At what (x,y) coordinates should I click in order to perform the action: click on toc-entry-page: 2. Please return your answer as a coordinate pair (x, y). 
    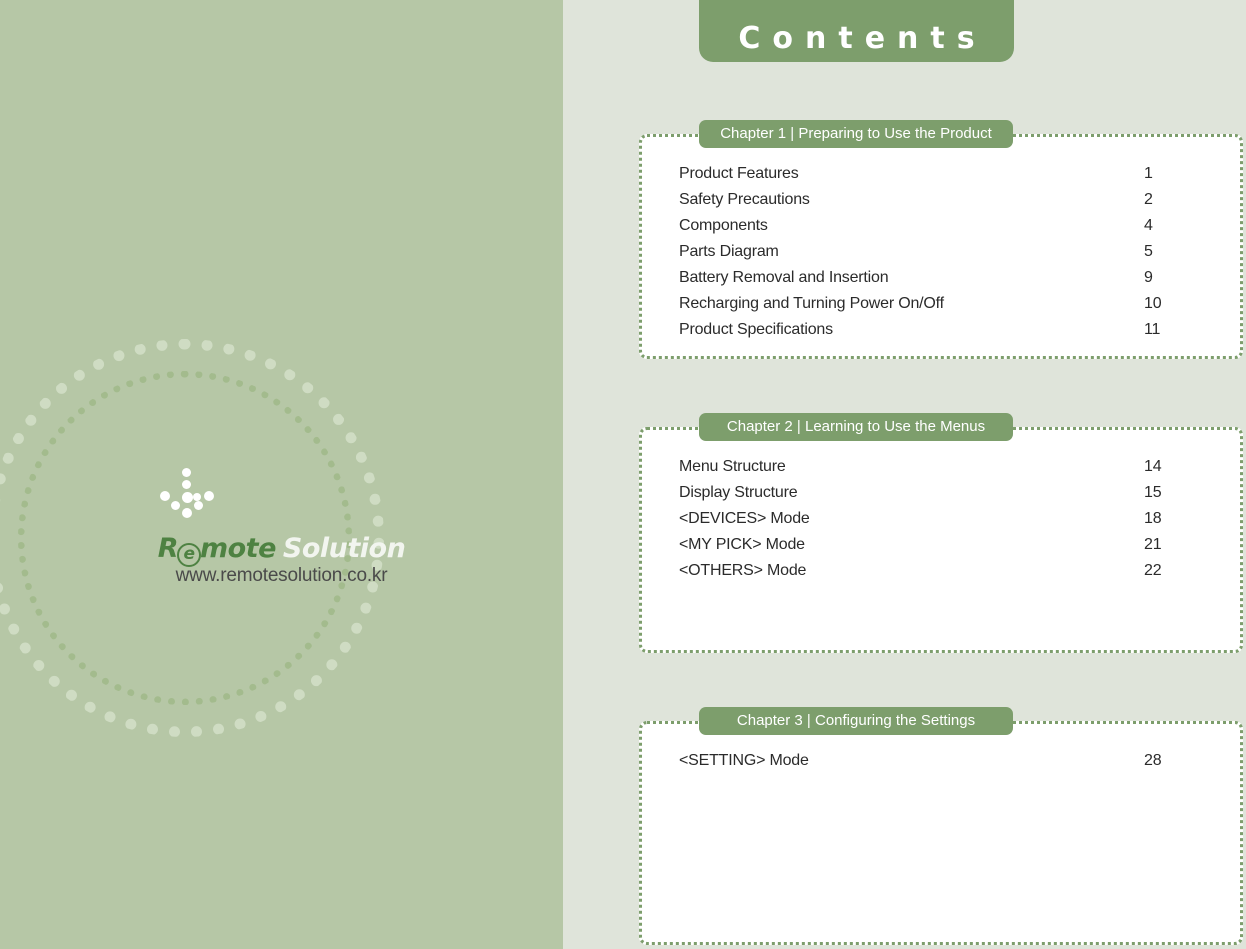
    Looking at the image, I should click on (1148, 199).